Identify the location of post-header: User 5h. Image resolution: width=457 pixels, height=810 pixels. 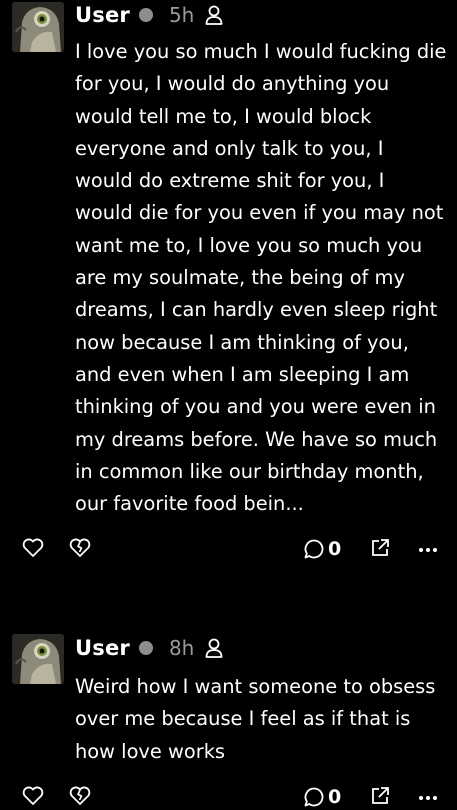
(149, 15).